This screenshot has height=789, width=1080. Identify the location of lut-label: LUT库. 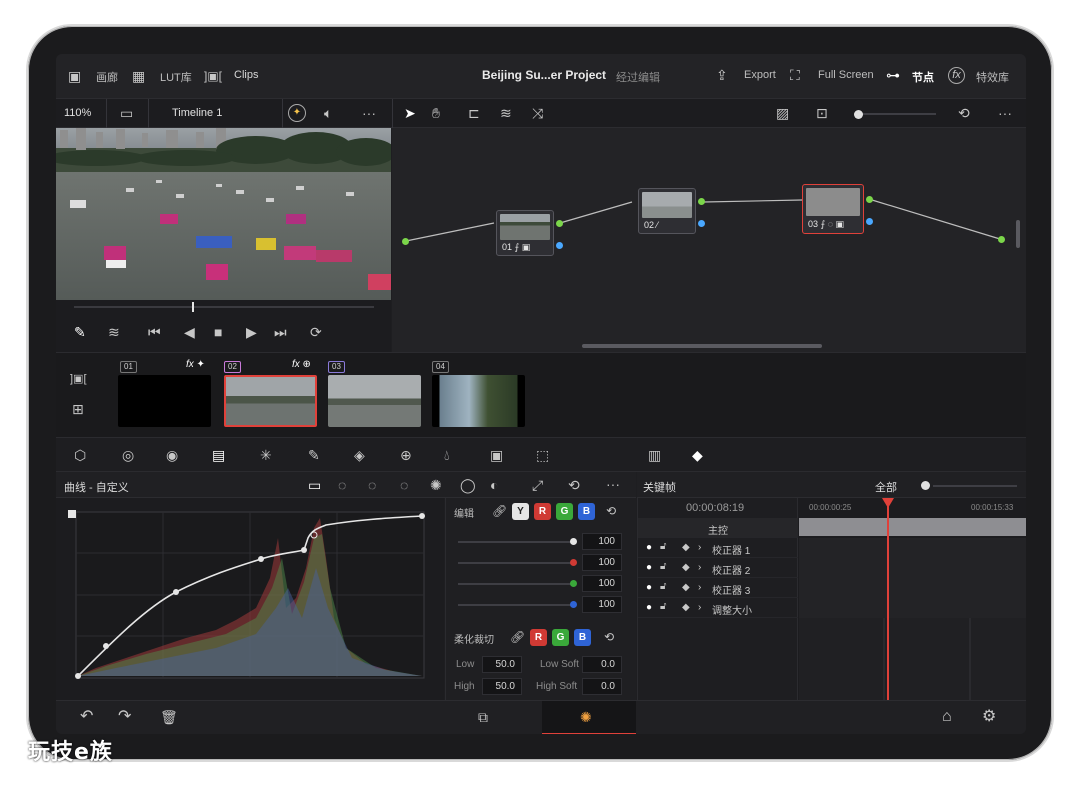
(176, 77).